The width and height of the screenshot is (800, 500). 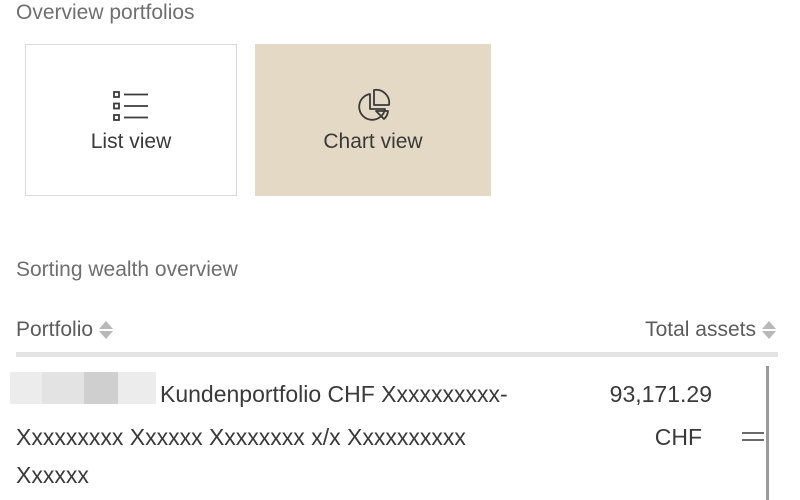 I want to click on drag-handle-icon, so click(x=753, y=437).